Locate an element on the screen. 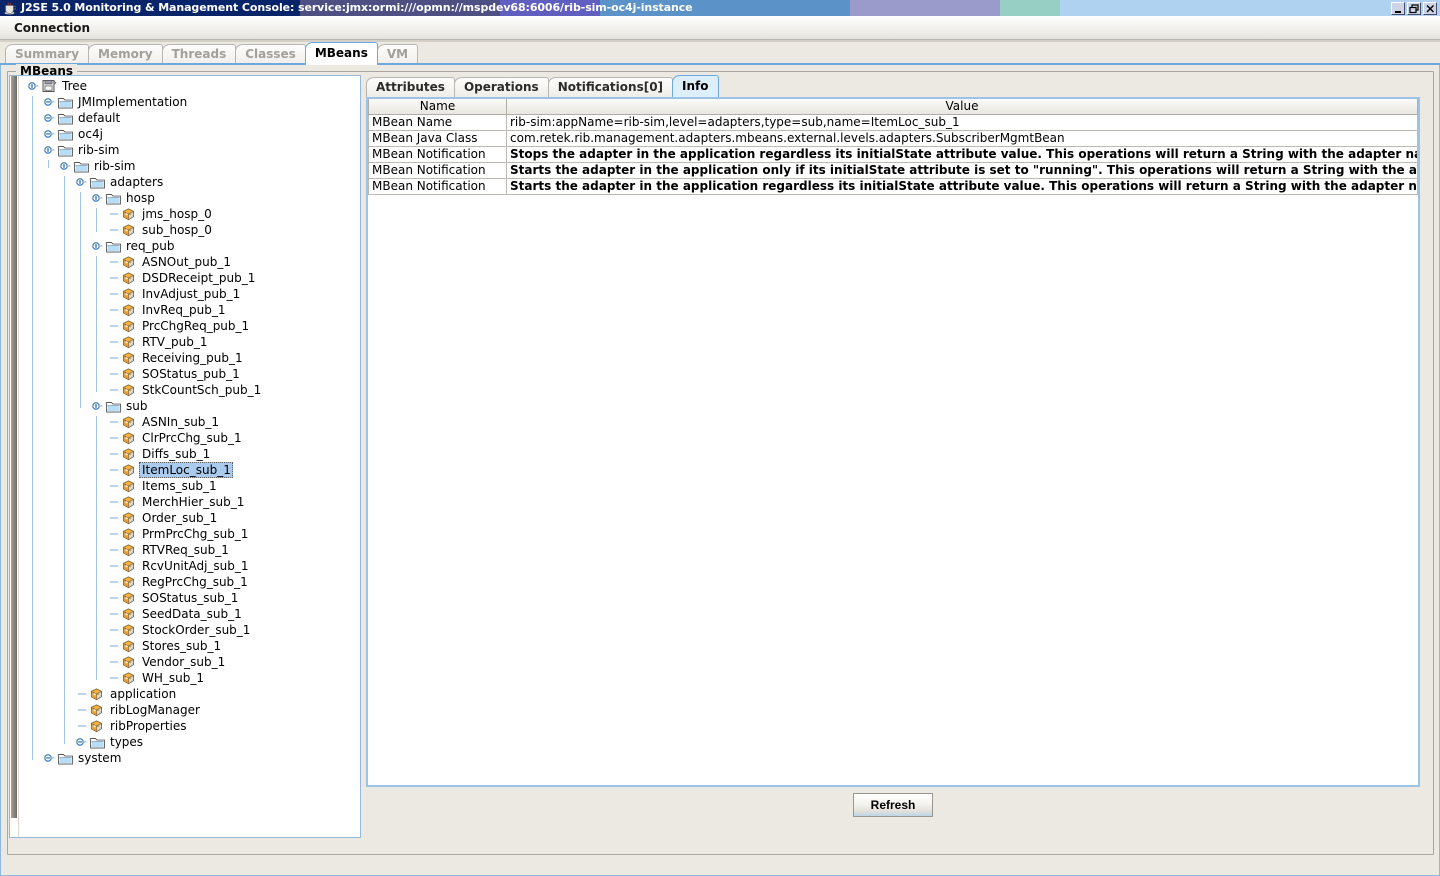 This screenshot has width=1440, height=876. tree-node-rtvreq-sub-1: RTVReq_sub_1 is located at coordinates (190, 550).